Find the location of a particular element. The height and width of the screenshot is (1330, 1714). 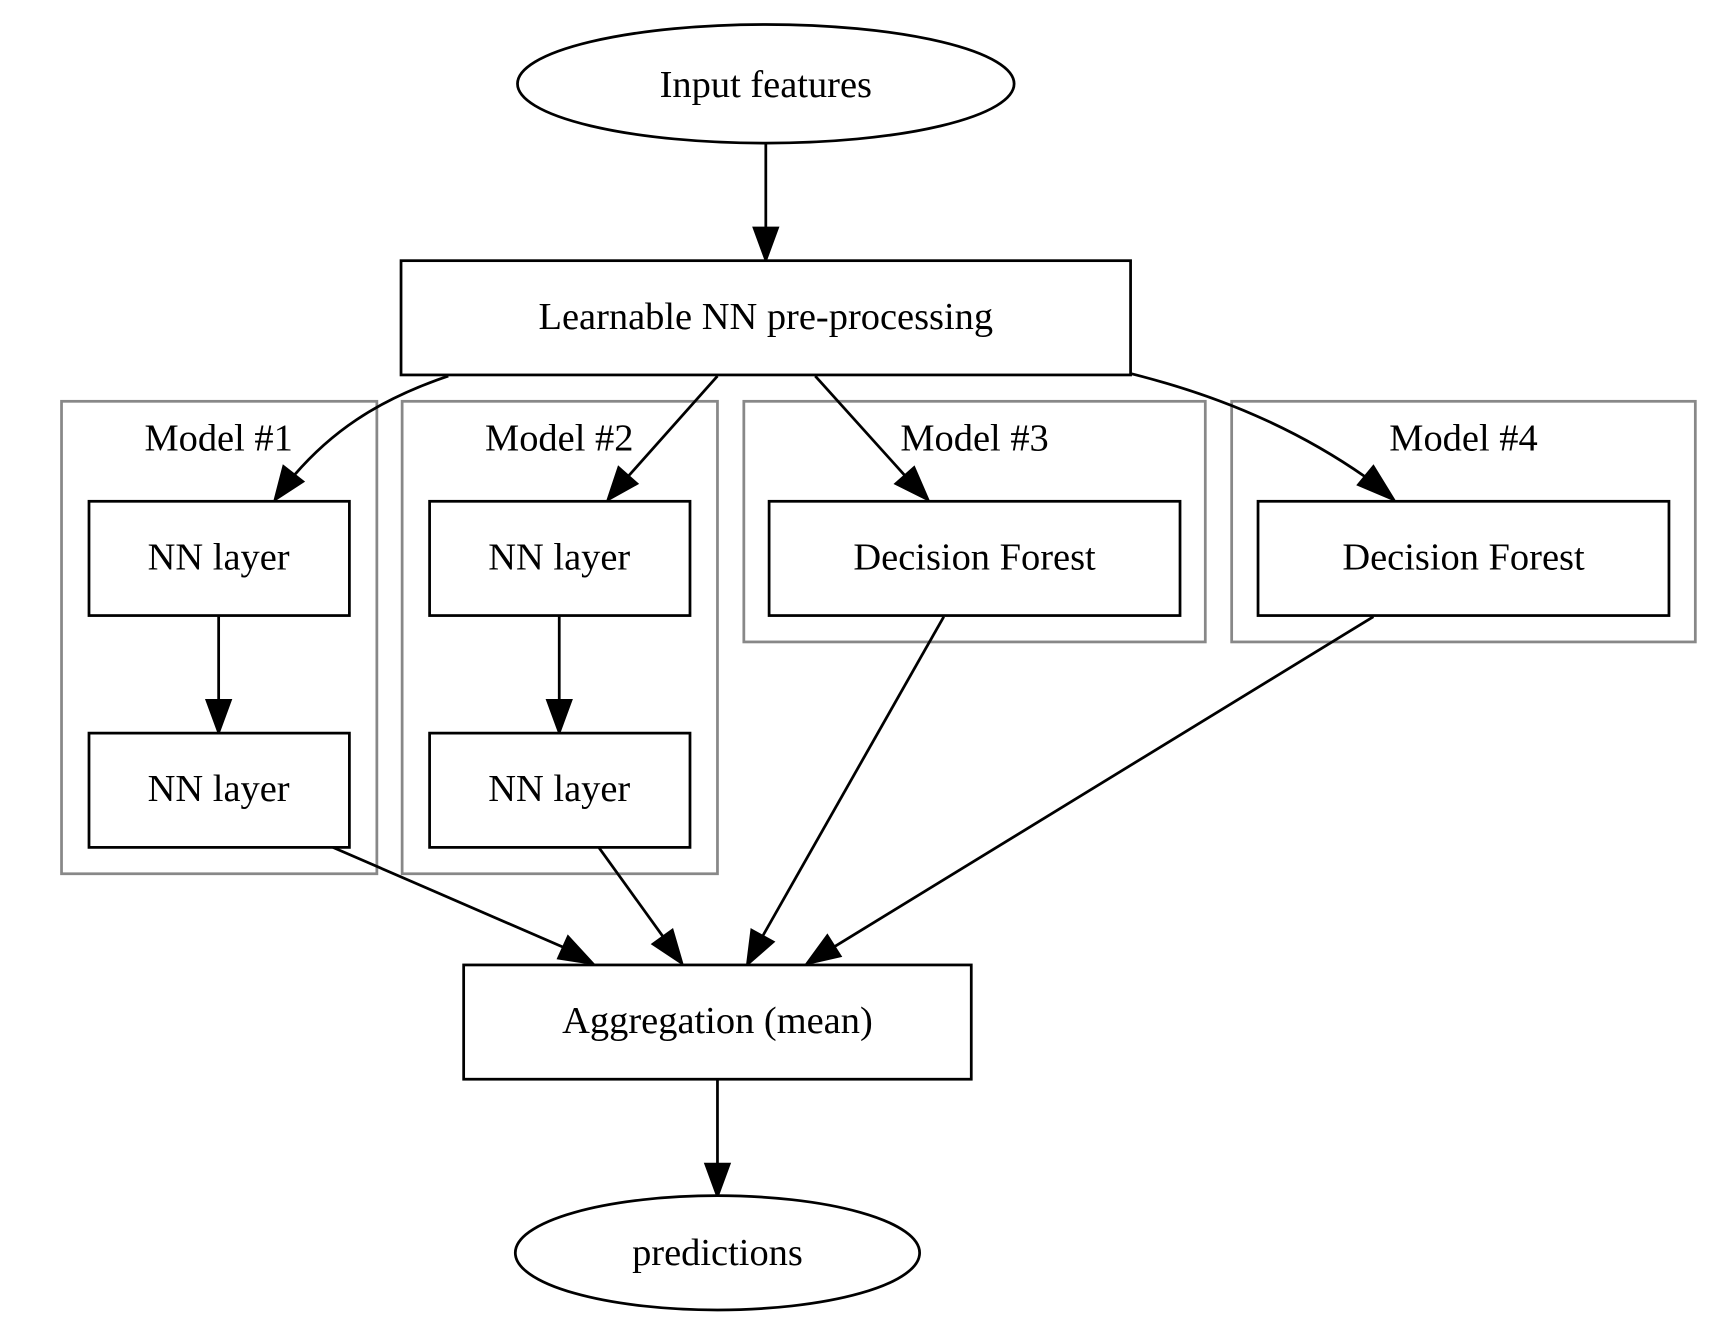

node-m1-nn-layer-1: NN layer is located at coordinates (219, 558).